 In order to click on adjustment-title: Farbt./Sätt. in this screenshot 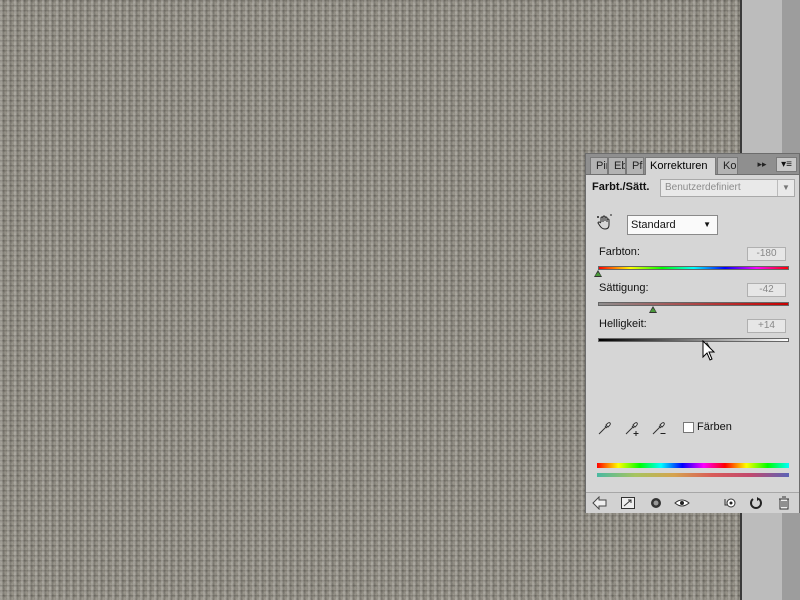, I will do `click(621, 187)`.